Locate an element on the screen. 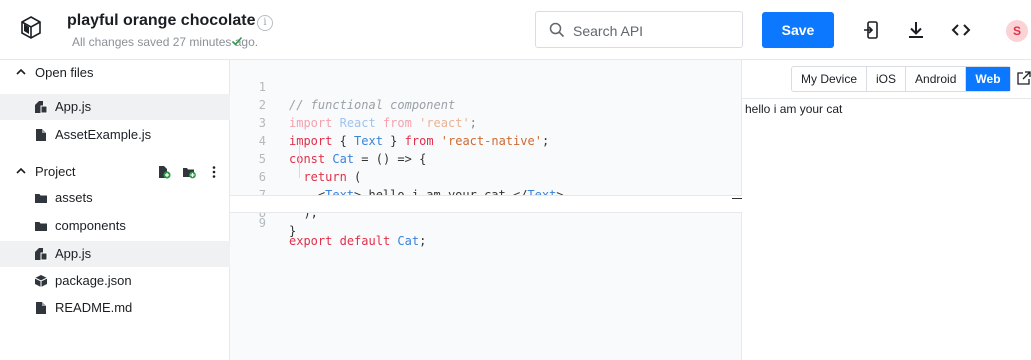 The width and height of the screenshot is (1031, 360). open-file-app-js: App.js is located at coordinates (115, 107).